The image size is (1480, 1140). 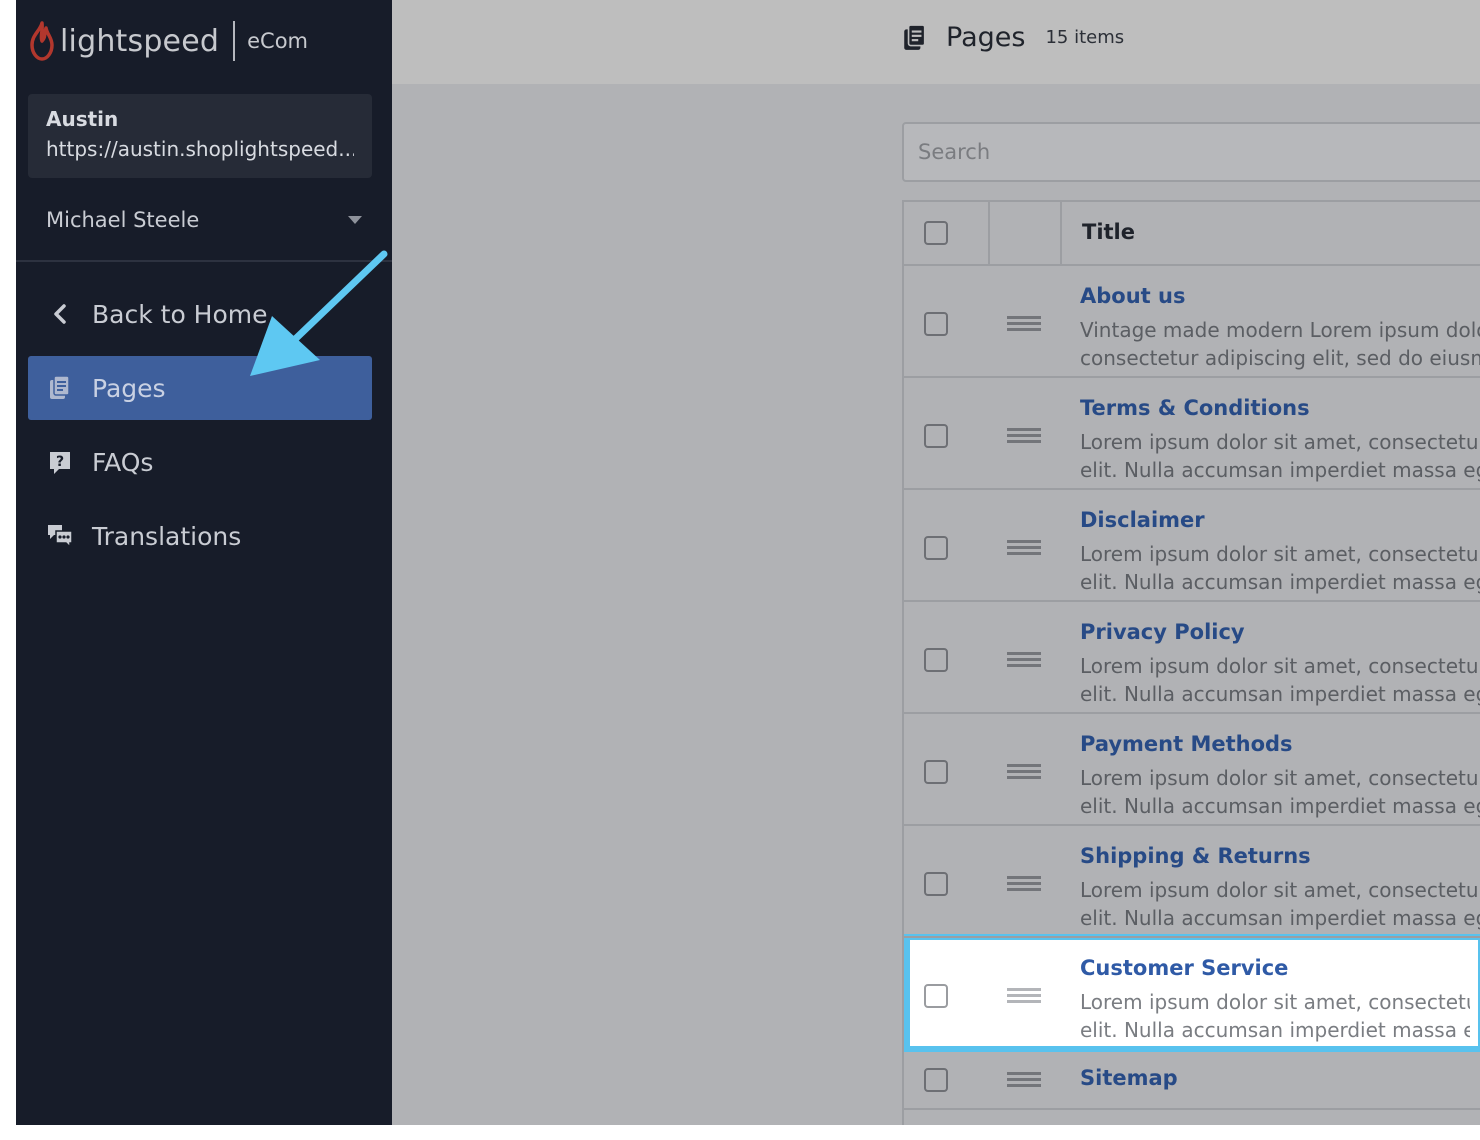 I want to click on table-row: Sitemap, so click(x=1192, y=1082).